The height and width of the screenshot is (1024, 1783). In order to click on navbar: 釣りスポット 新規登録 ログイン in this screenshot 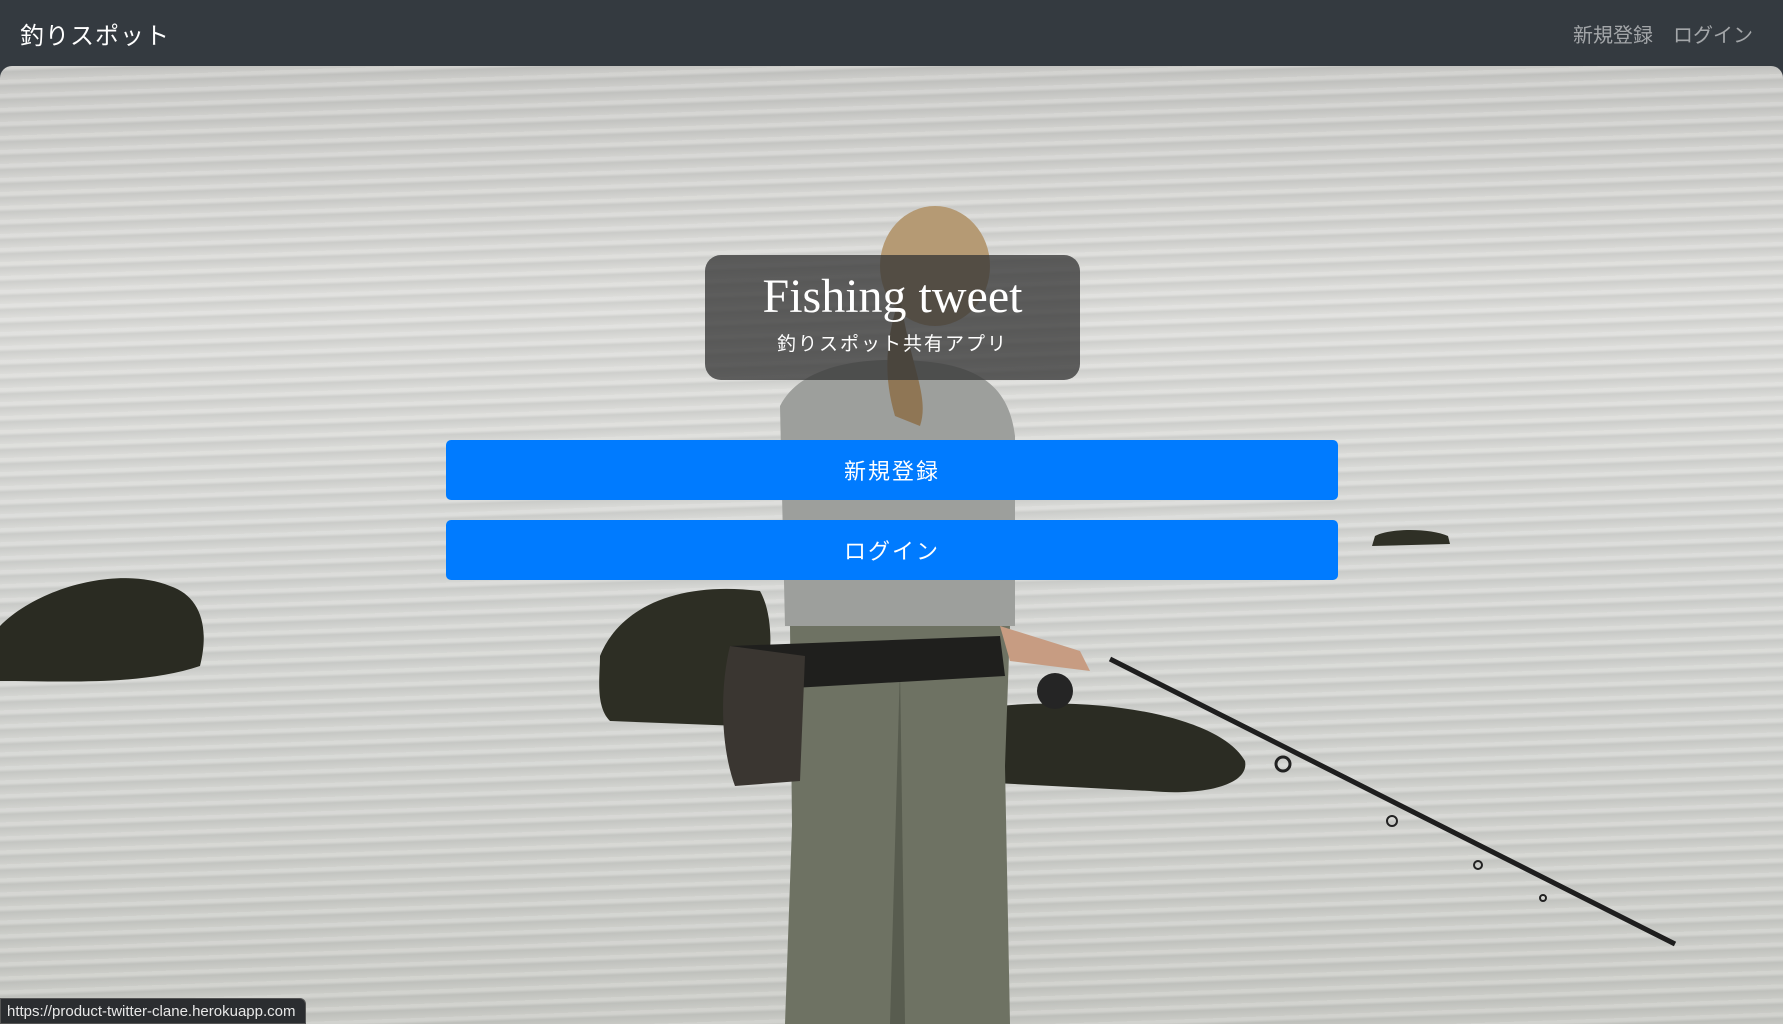, I will do `click(891, 33)`.